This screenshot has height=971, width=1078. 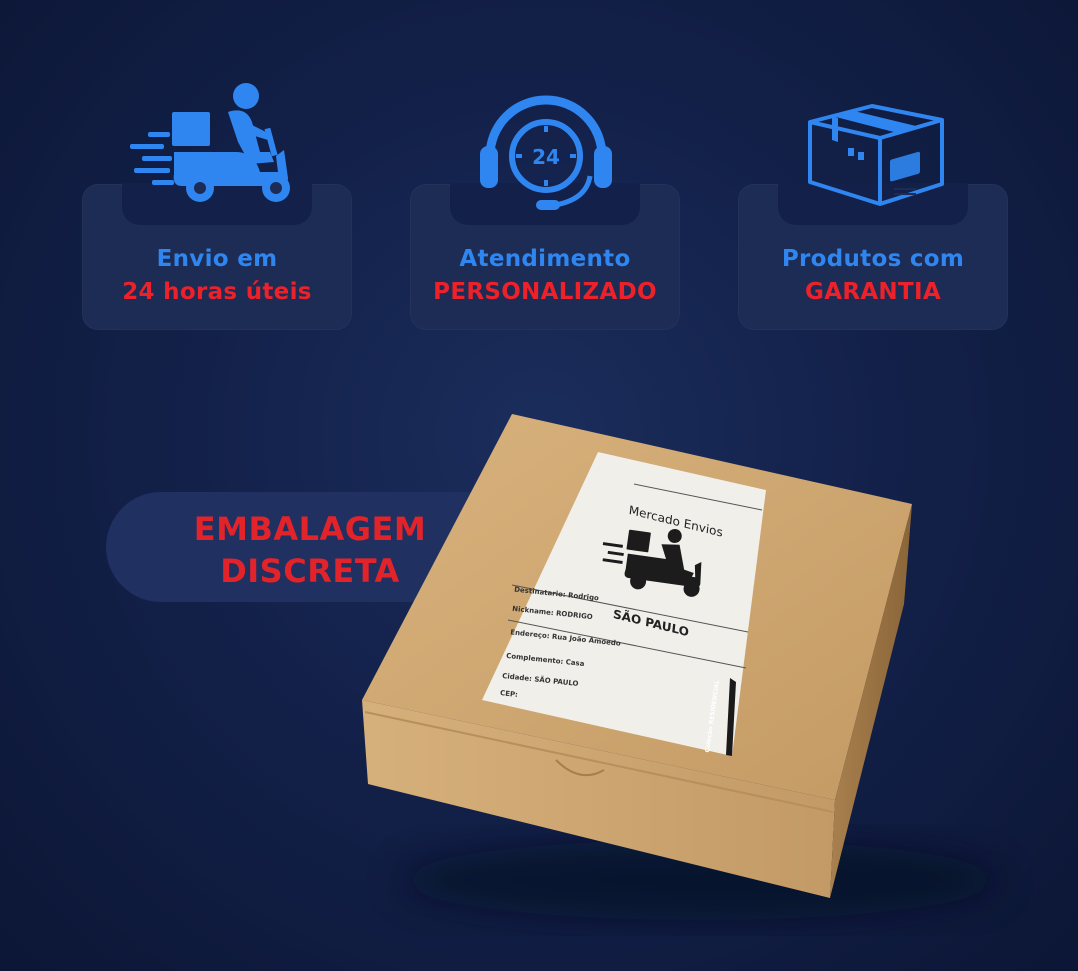 What do you see at coordinates (509, 694) in the screenshot?
I see `label-field-cep: CEP:` at bounding box center [509, 694].